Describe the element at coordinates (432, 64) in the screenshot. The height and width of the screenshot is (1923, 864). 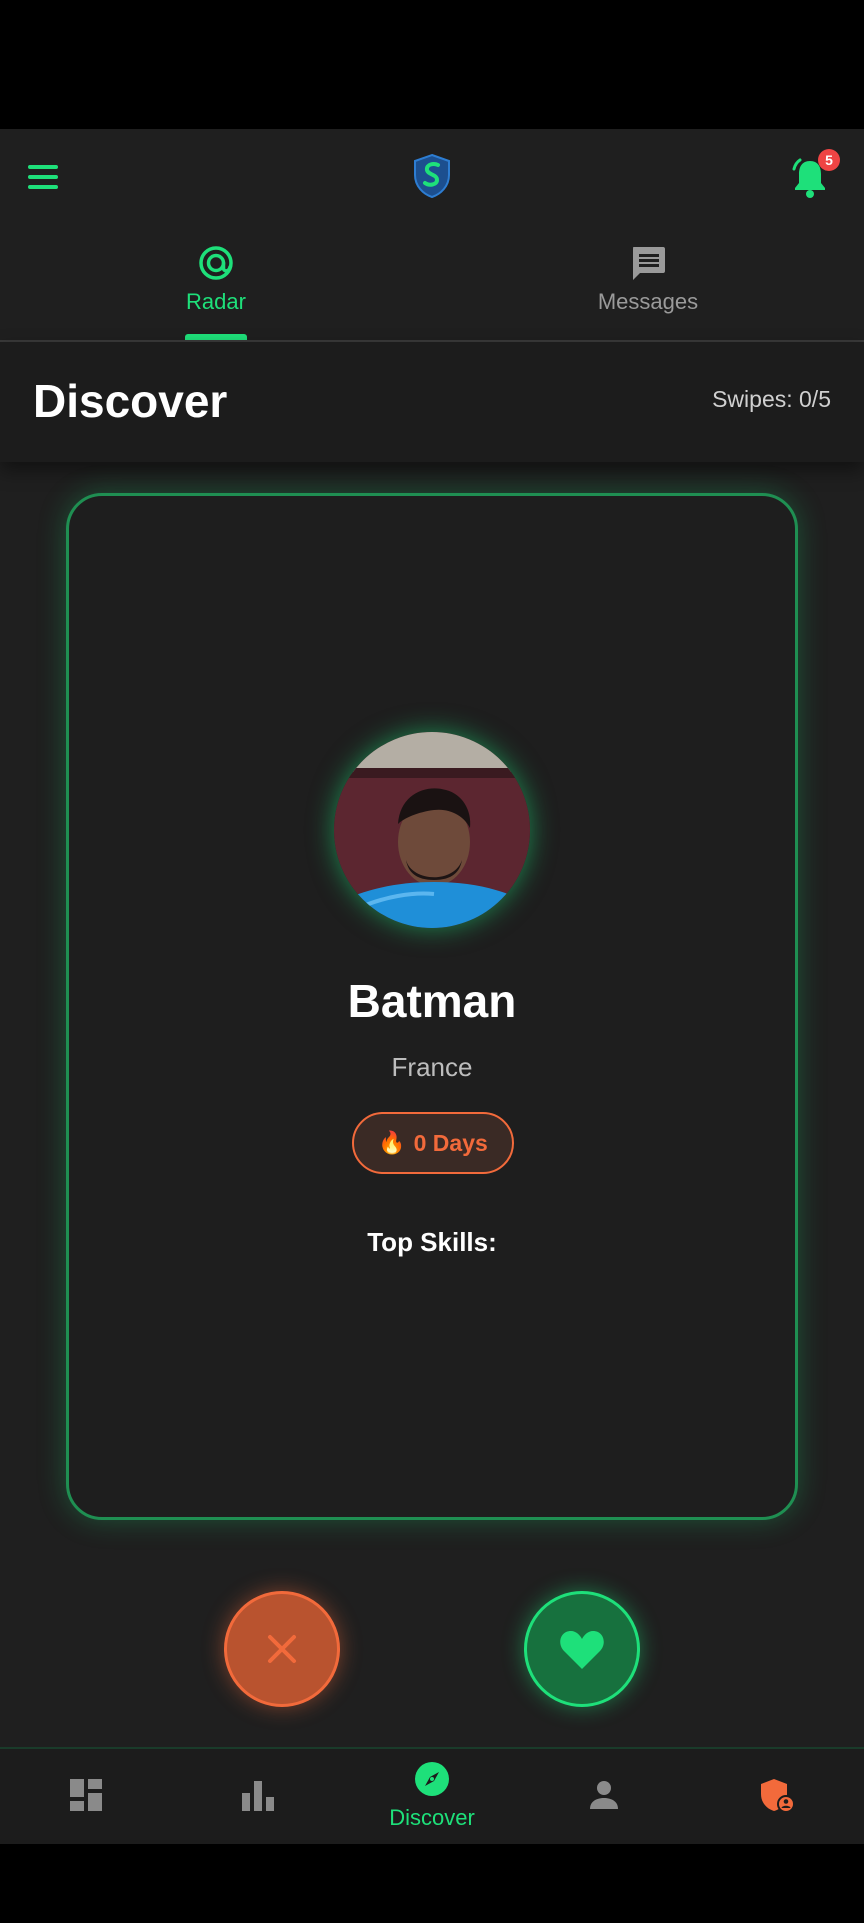
I see `status-bar` at that location.